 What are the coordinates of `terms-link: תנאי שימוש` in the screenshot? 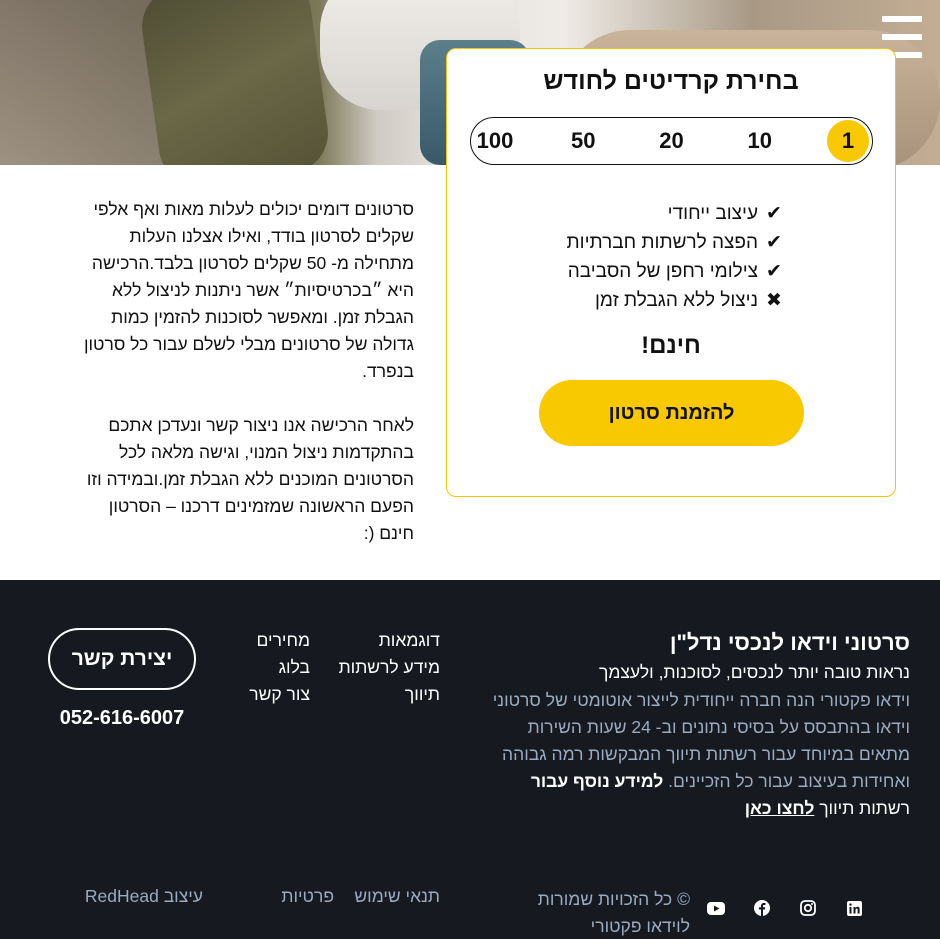 It's located at (397, 896).